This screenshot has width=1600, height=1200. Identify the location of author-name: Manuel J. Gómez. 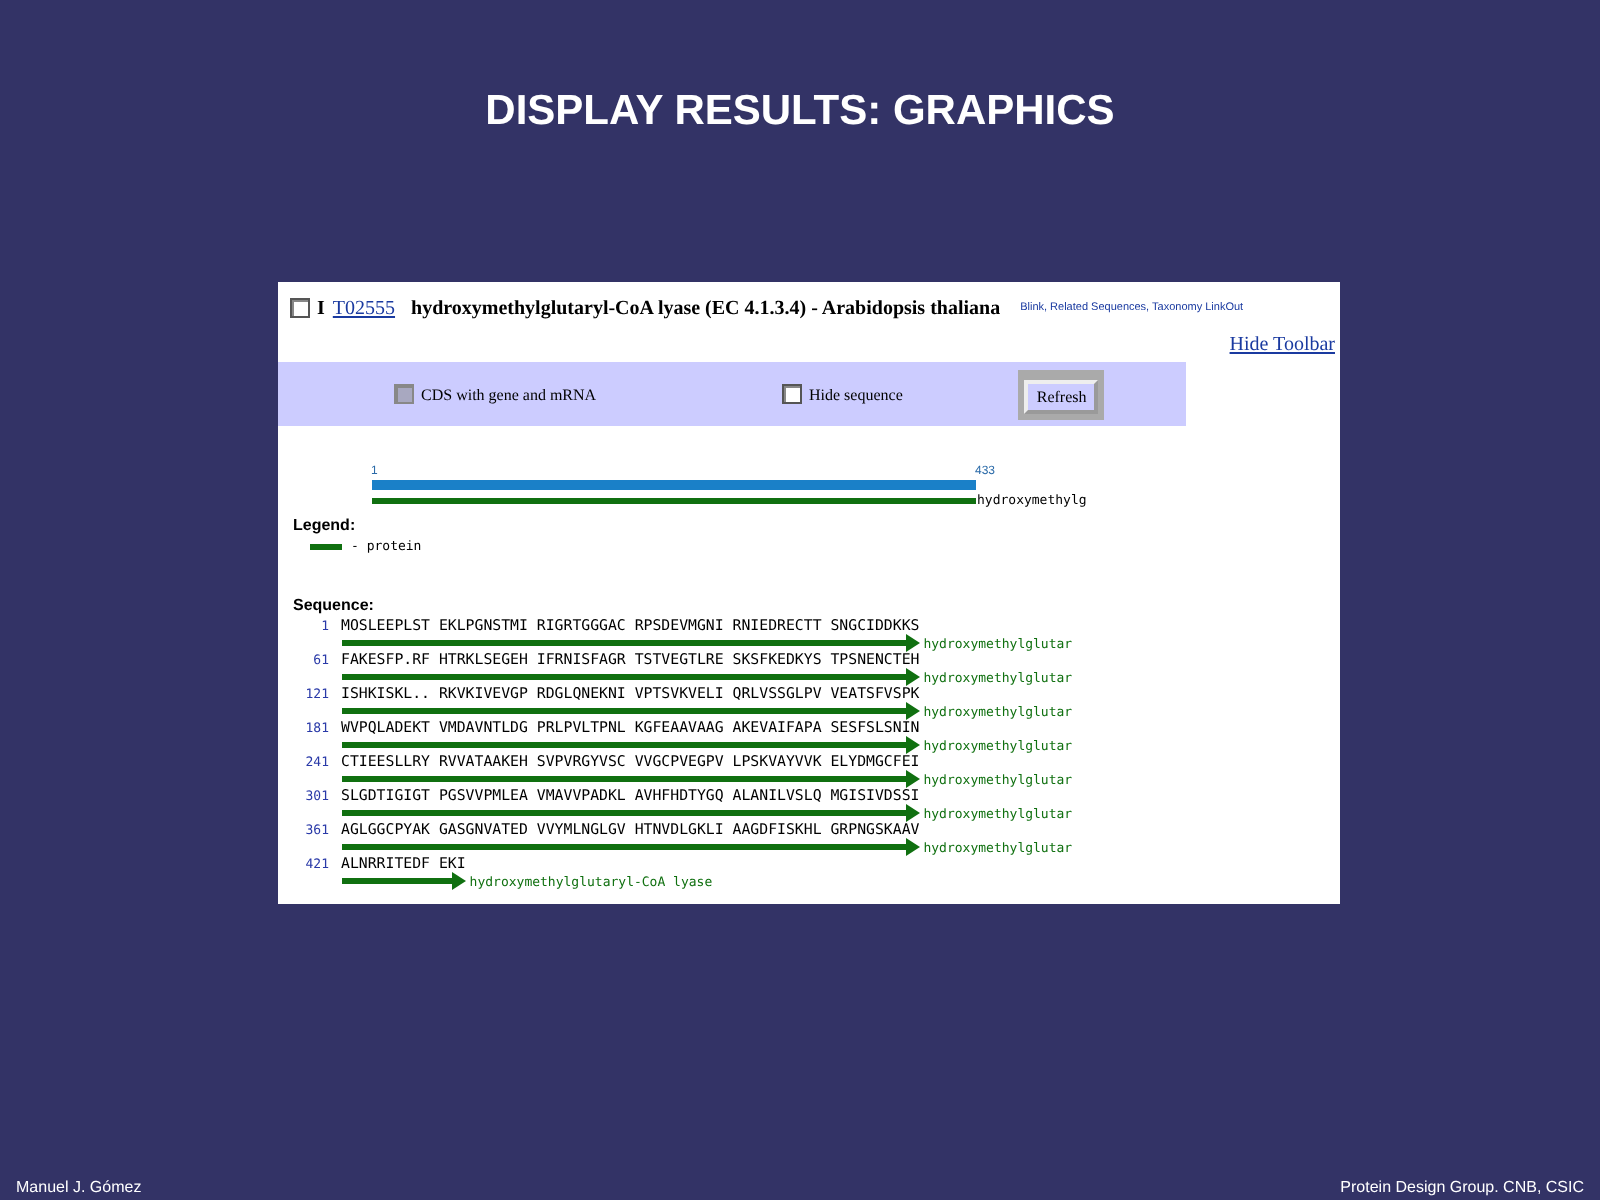
(79, 1187).